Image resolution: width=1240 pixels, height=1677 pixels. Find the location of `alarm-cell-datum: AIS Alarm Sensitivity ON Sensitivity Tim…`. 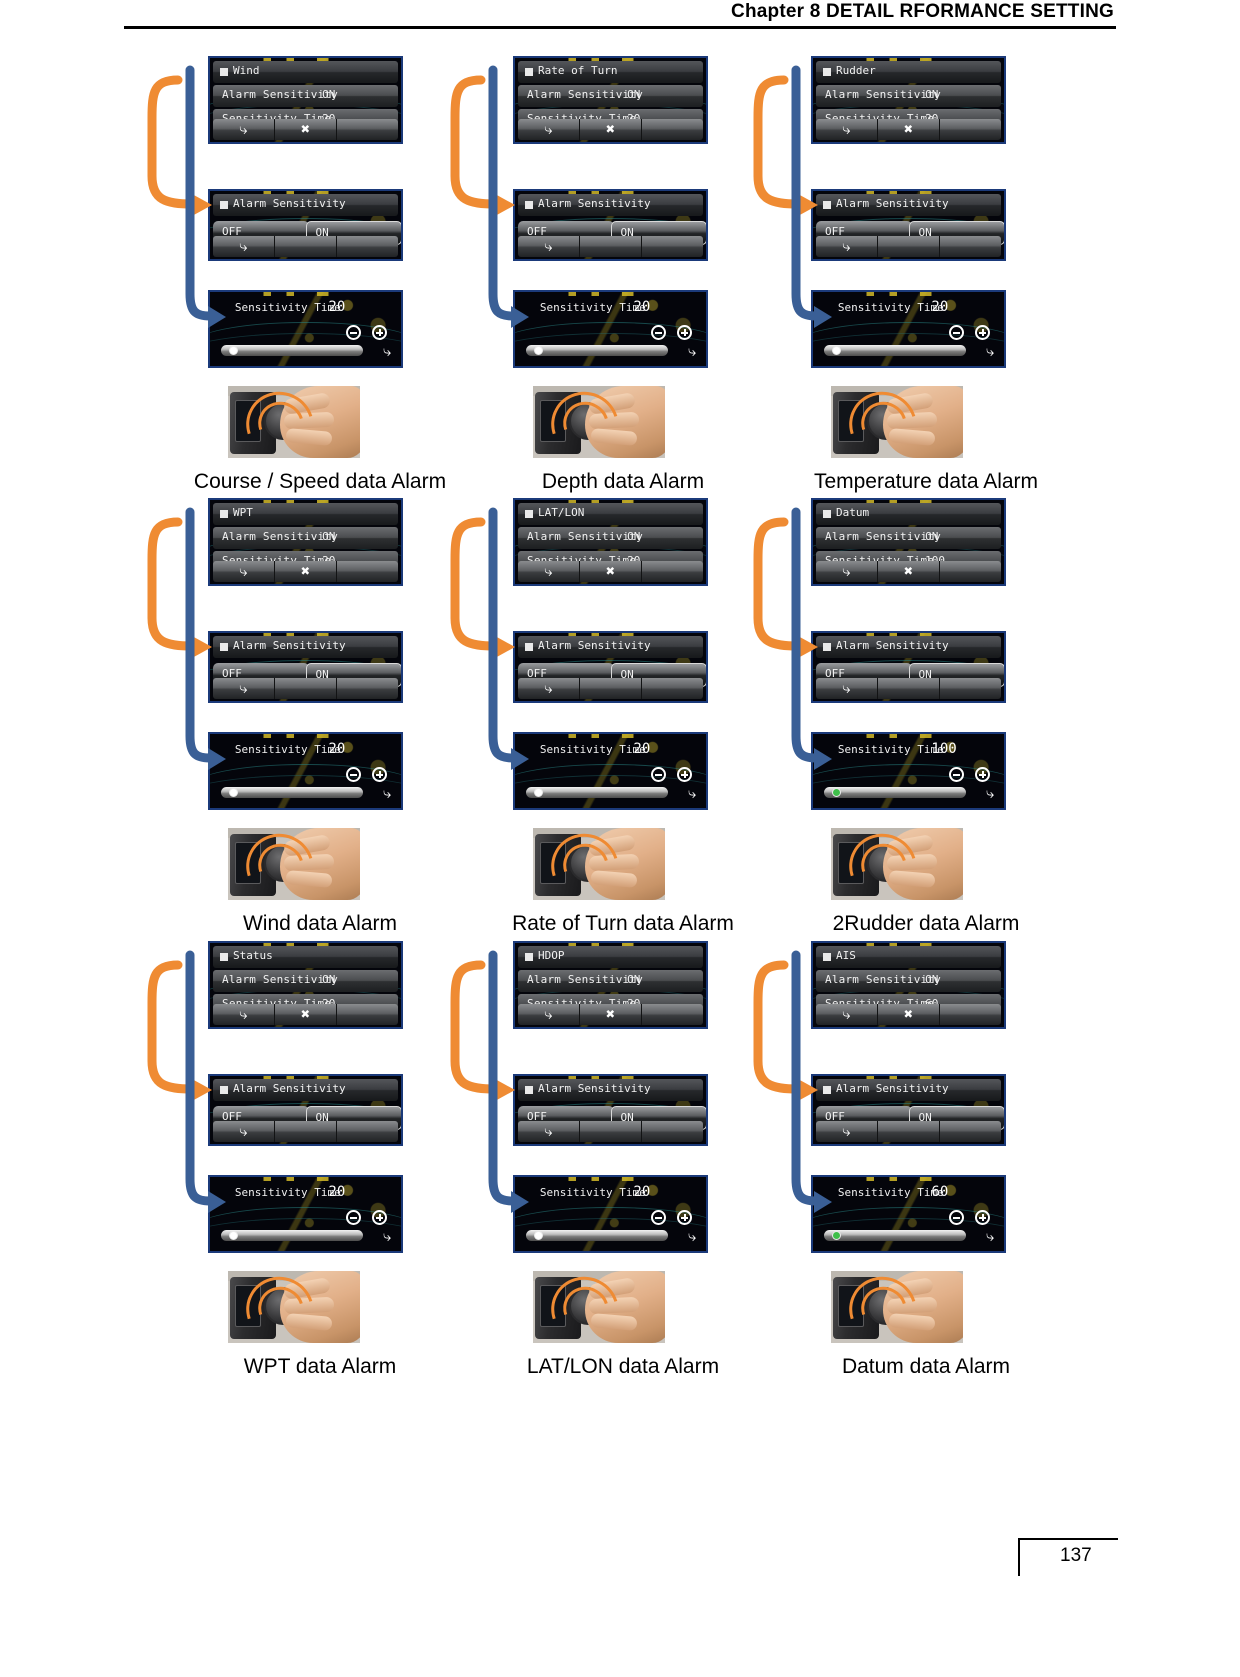

alarm-cell-datum: AIS Alarm Sensitivity ON Sensitivity Tim… is located at coordinates (926, 1163).